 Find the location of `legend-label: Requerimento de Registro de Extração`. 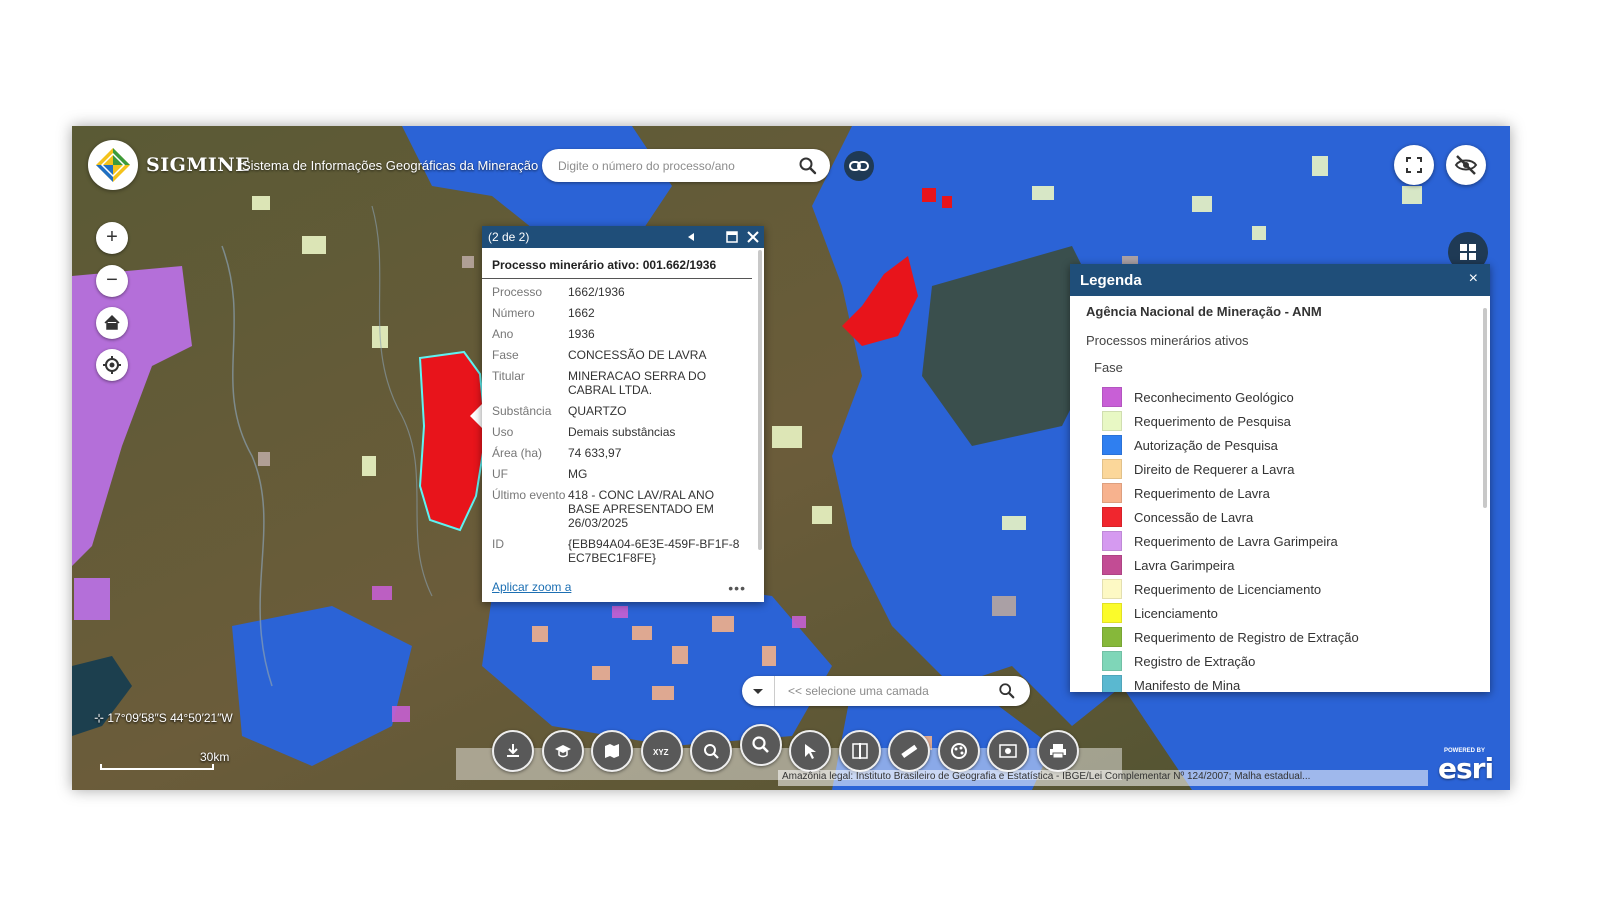

legend-label: Requerimento de Registro de Extração is located at coordinates (1246, 637).